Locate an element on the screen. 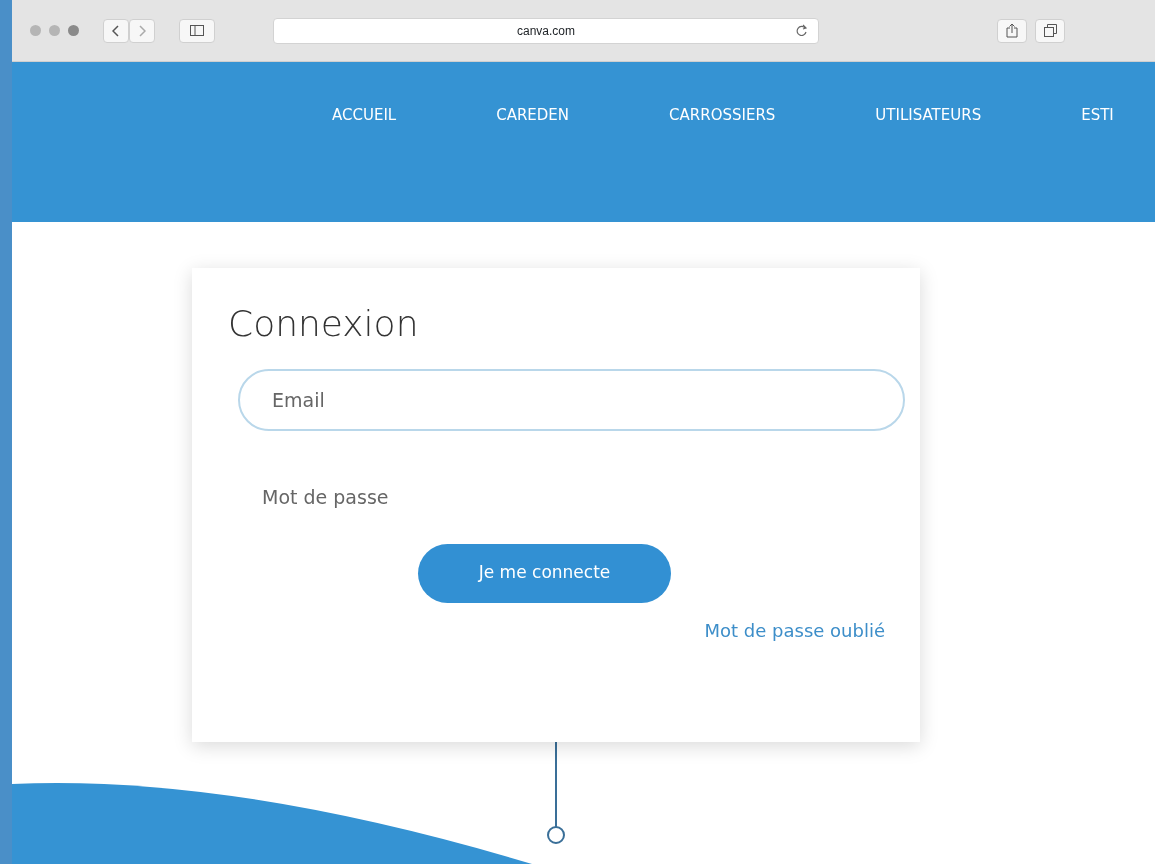 The height and width of the screenshot is (864, 1155). back-button is located at coordinates (116, 30).